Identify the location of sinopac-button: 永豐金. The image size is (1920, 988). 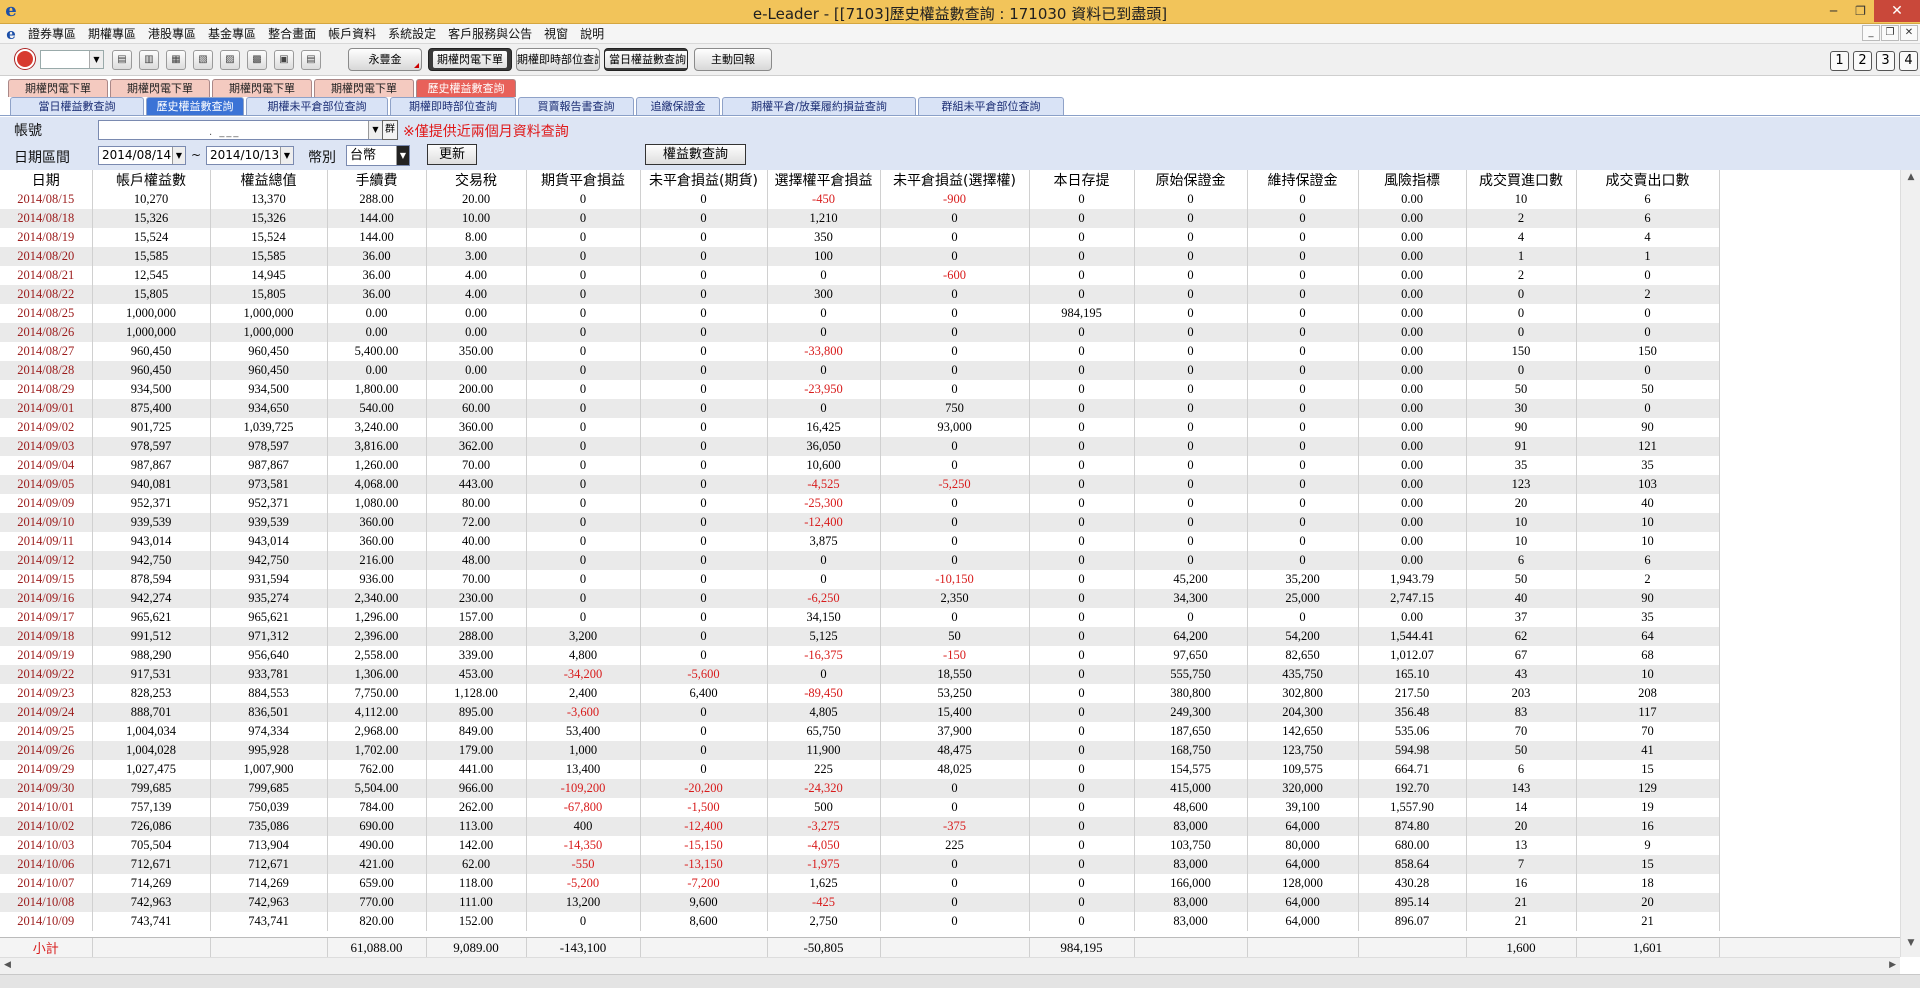
(385, 59).